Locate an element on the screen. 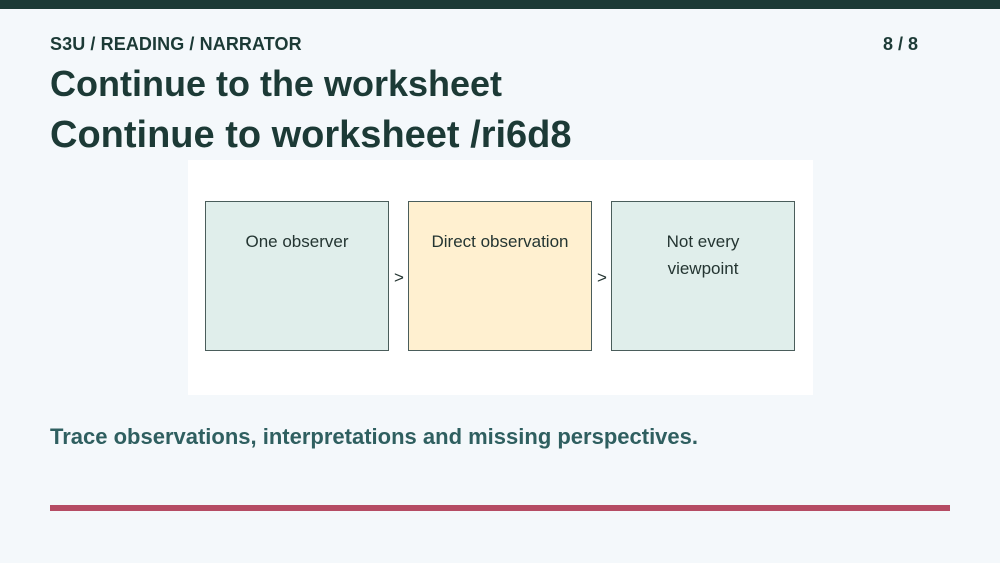 Image resolution: width=1000 pixels, height=563 pixels. flow-step-label: One observer is located at coordinates (297, 241).